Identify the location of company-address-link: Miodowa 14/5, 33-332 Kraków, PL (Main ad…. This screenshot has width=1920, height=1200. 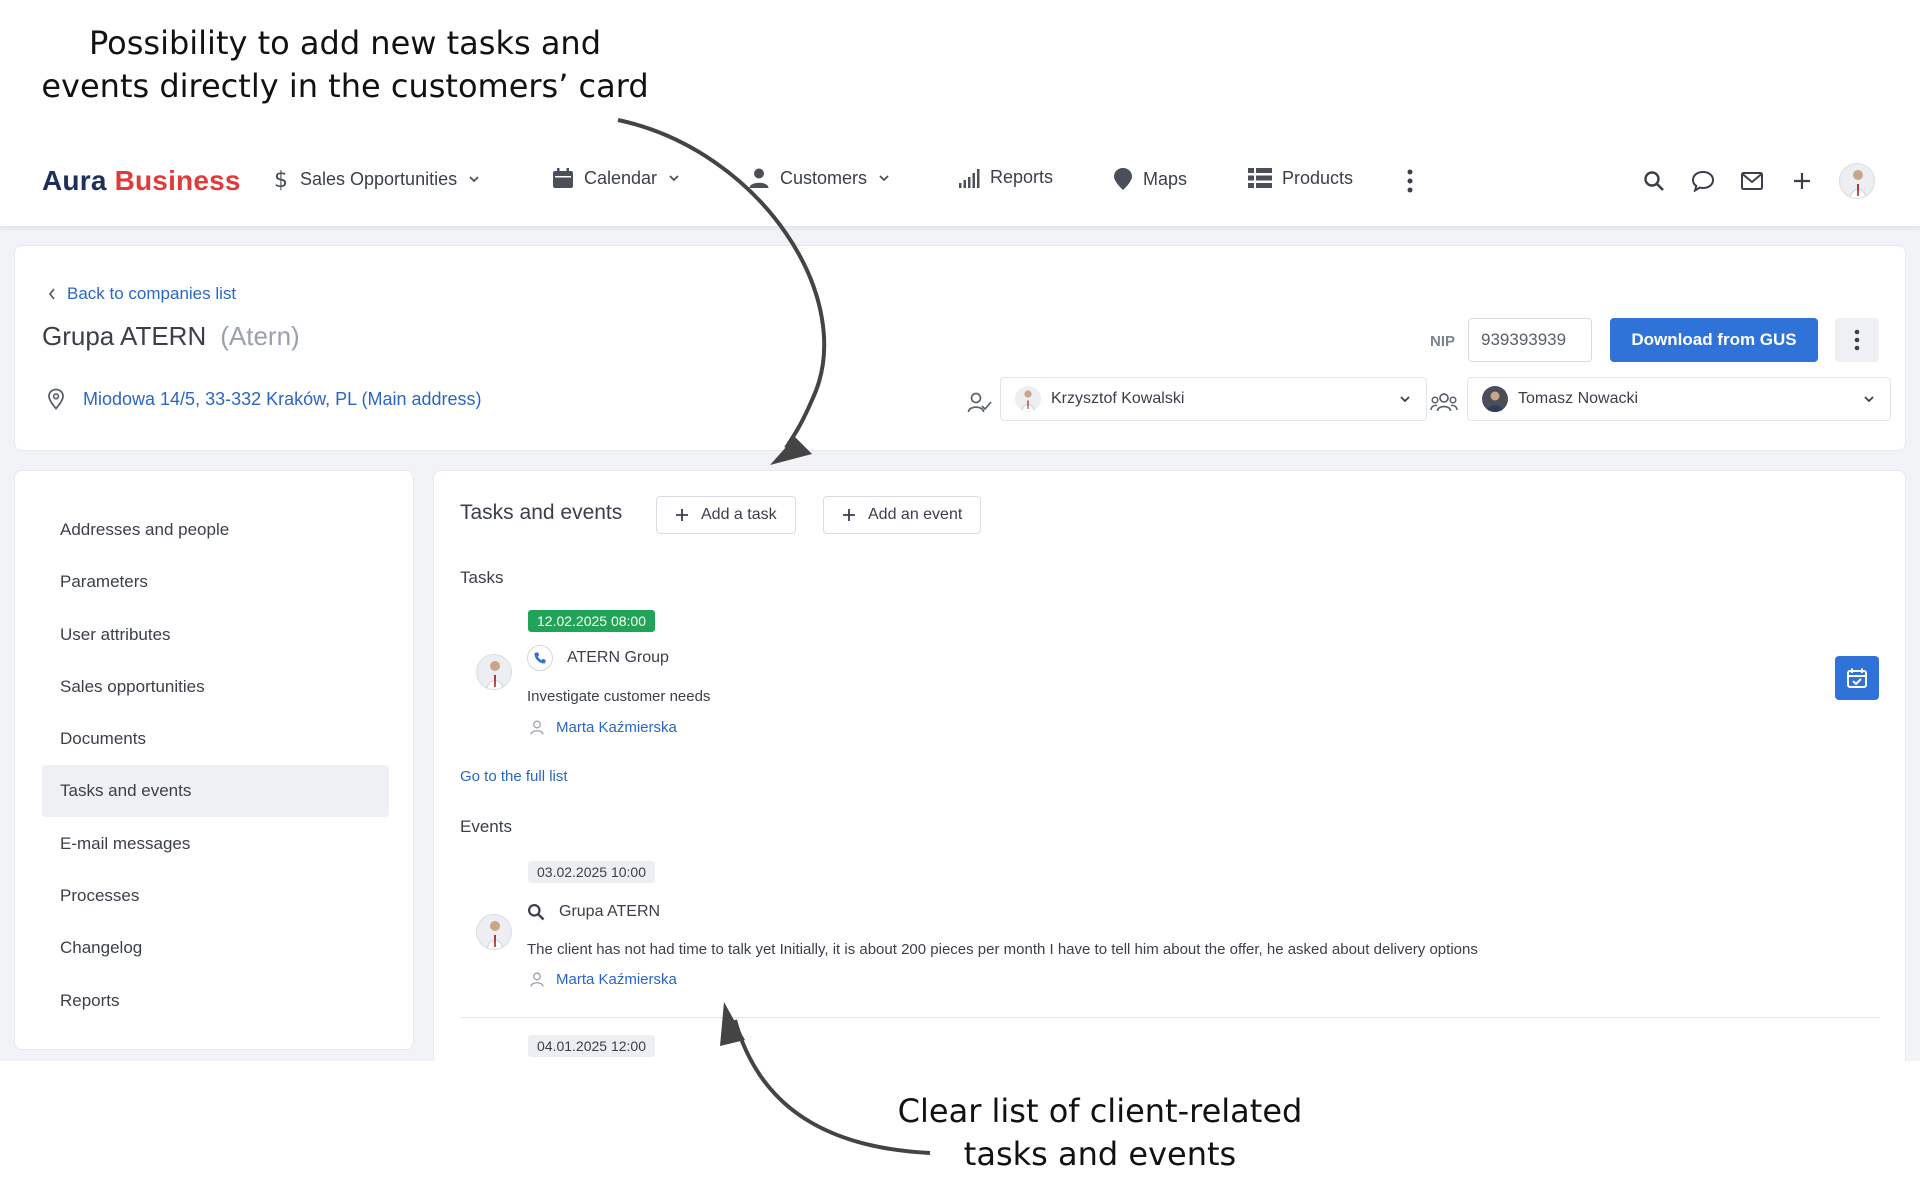
(264, 399).